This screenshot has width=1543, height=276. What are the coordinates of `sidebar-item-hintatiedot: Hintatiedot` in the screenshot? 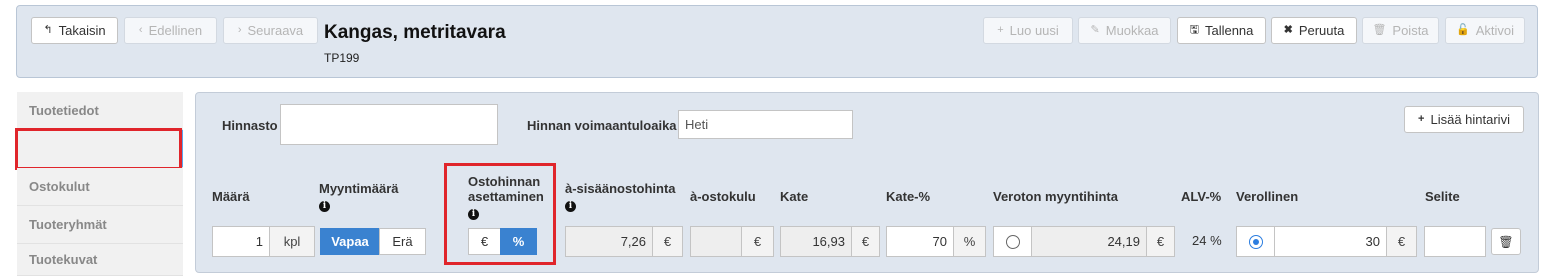 It's located at (100, 149).